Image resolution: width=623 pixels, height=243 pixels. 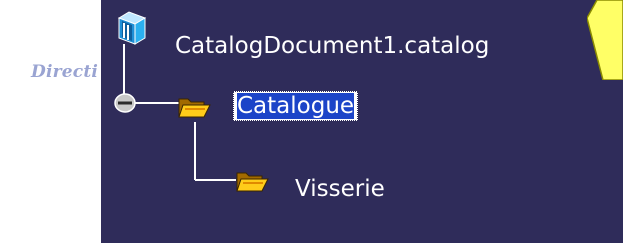 What do you see at coordinates (125, 103) in the screenshot?
I see `collapse-toggle-icon` at bounding box center [125, 103].